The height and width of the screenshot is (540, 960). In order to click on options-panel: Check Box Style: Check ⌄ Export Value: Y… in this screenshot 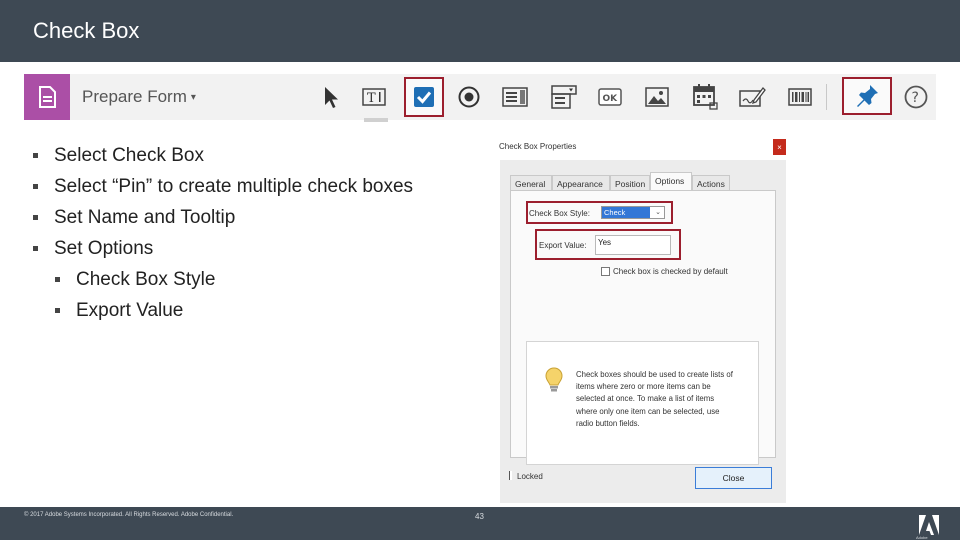, I will do `click(643, 327)`.